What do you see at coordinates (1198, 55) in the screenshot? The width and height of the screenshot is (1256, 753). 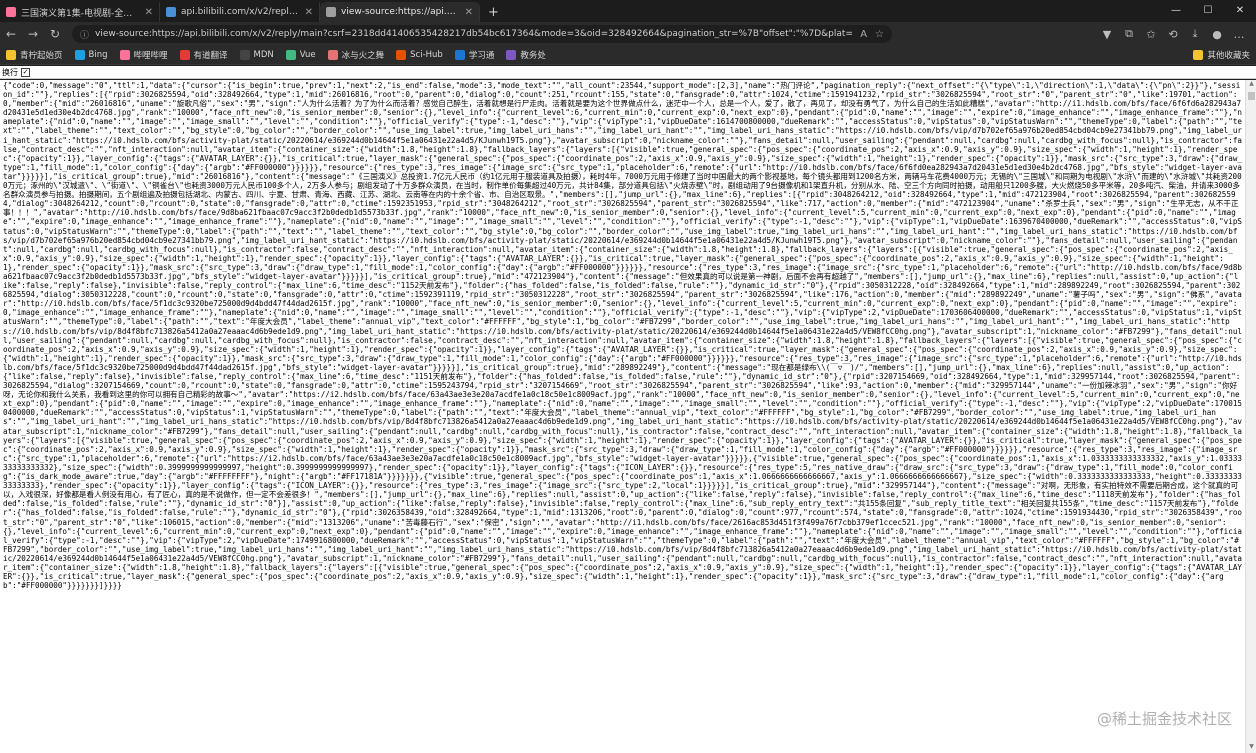 I see `folder-icon` at bounding box center [1198, 55].